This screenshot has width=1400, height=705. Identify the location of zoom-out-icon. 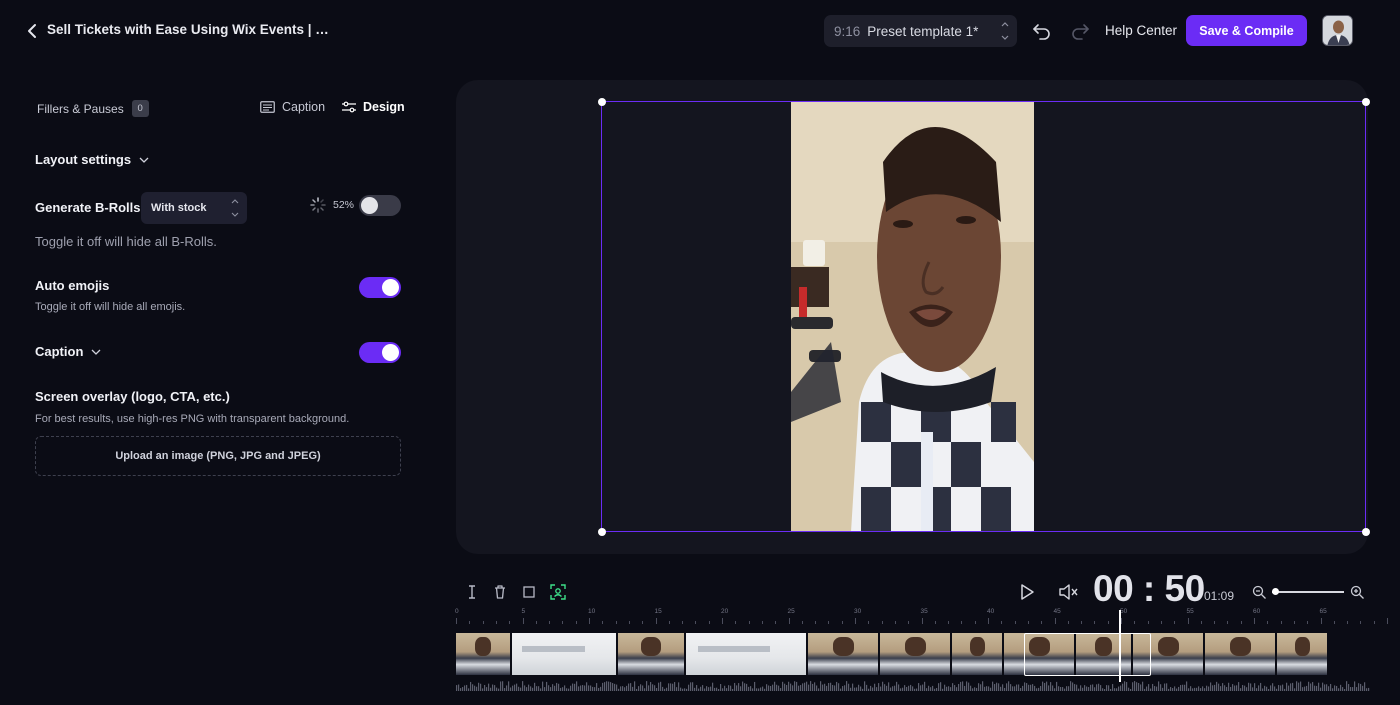
(1259, 592).